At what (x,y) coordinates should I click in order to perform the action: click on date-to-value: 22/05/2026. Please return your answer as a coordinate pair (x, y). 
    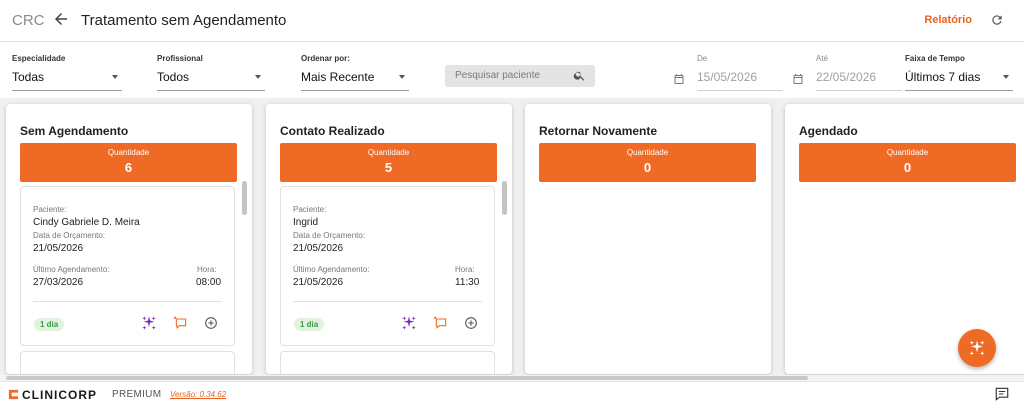
    Looking at the image, I should click on (846, 77).